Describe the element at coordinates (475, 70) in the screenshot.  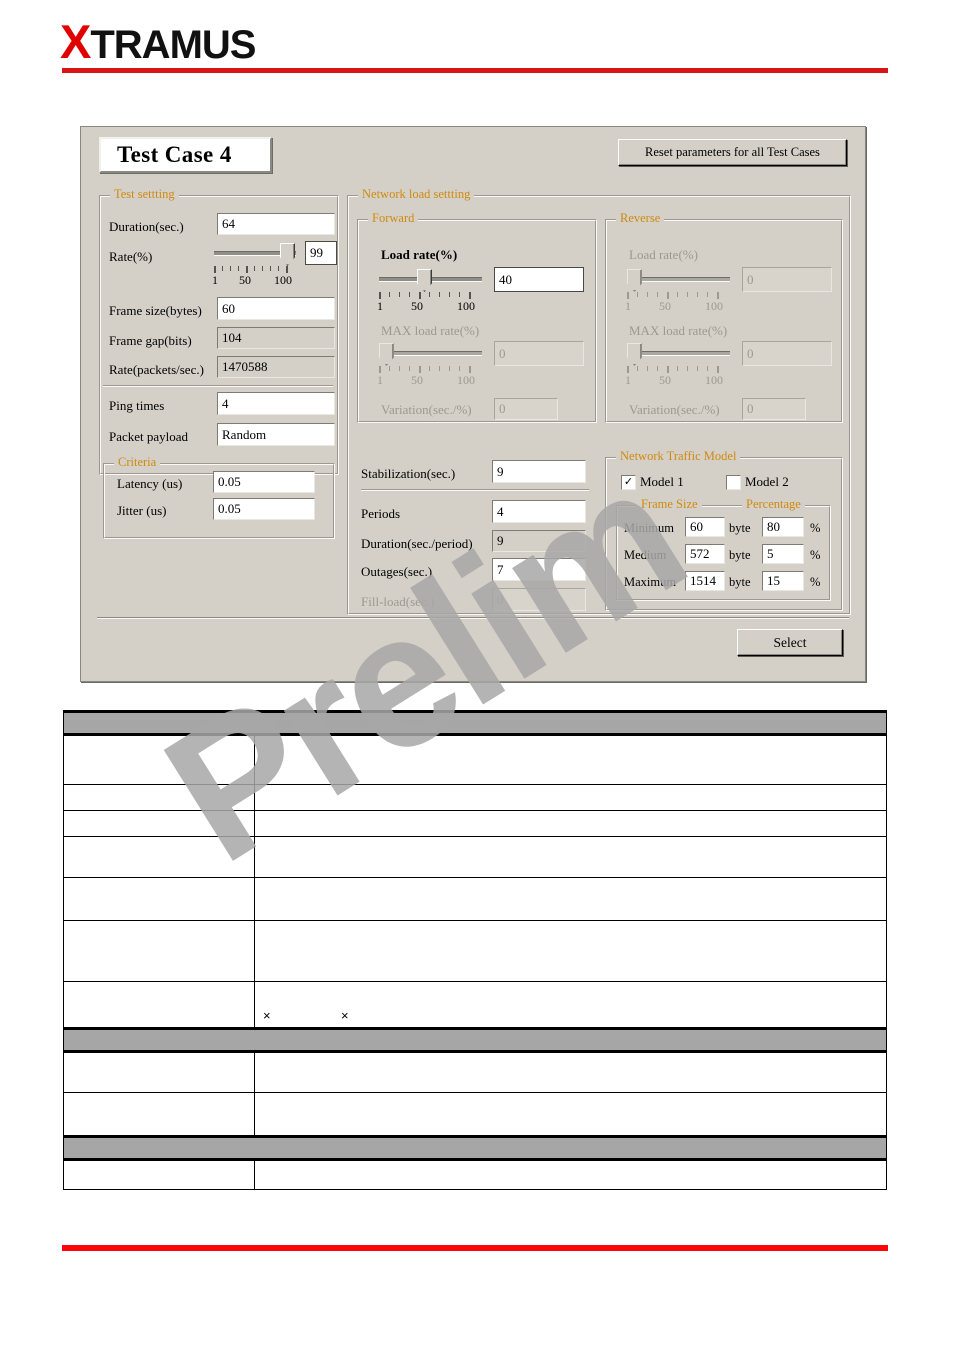
I see `header-red-rule` at that location.